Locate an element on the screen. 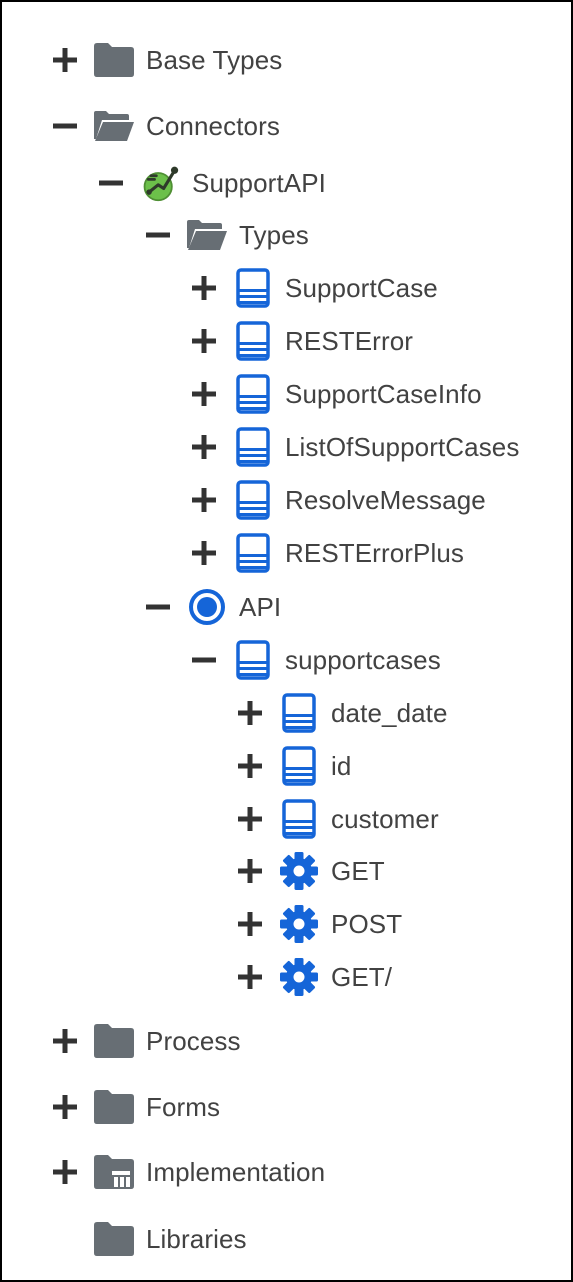  tree-item-label: SupportCase is located at coordinates (361, 288).